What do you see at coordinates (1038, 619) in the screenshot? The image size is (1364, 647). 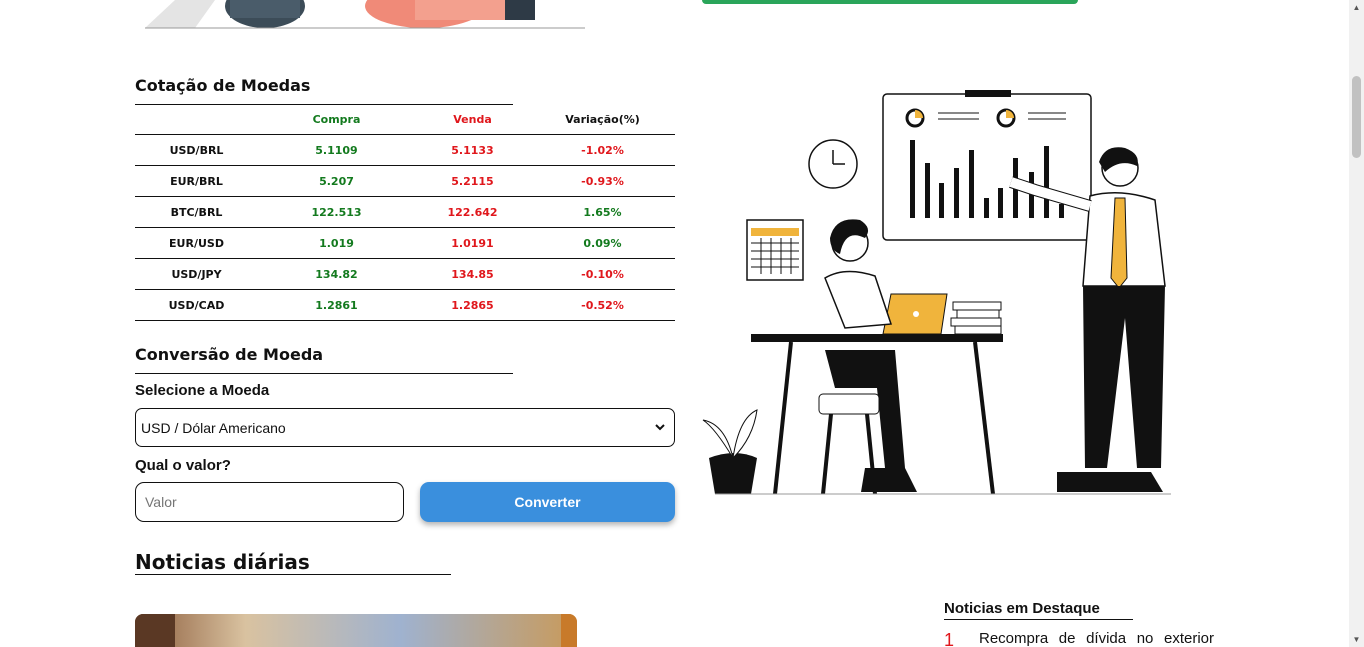 I see `featured-news-underline` at bounding box center [1038, 619].